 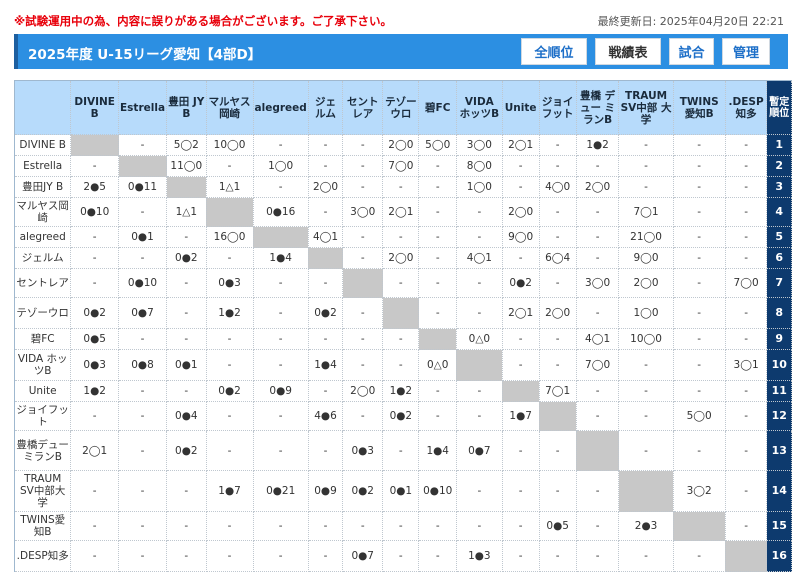 I want to click on row-team-name: テゾーウロ, so click(x=43, y=313).